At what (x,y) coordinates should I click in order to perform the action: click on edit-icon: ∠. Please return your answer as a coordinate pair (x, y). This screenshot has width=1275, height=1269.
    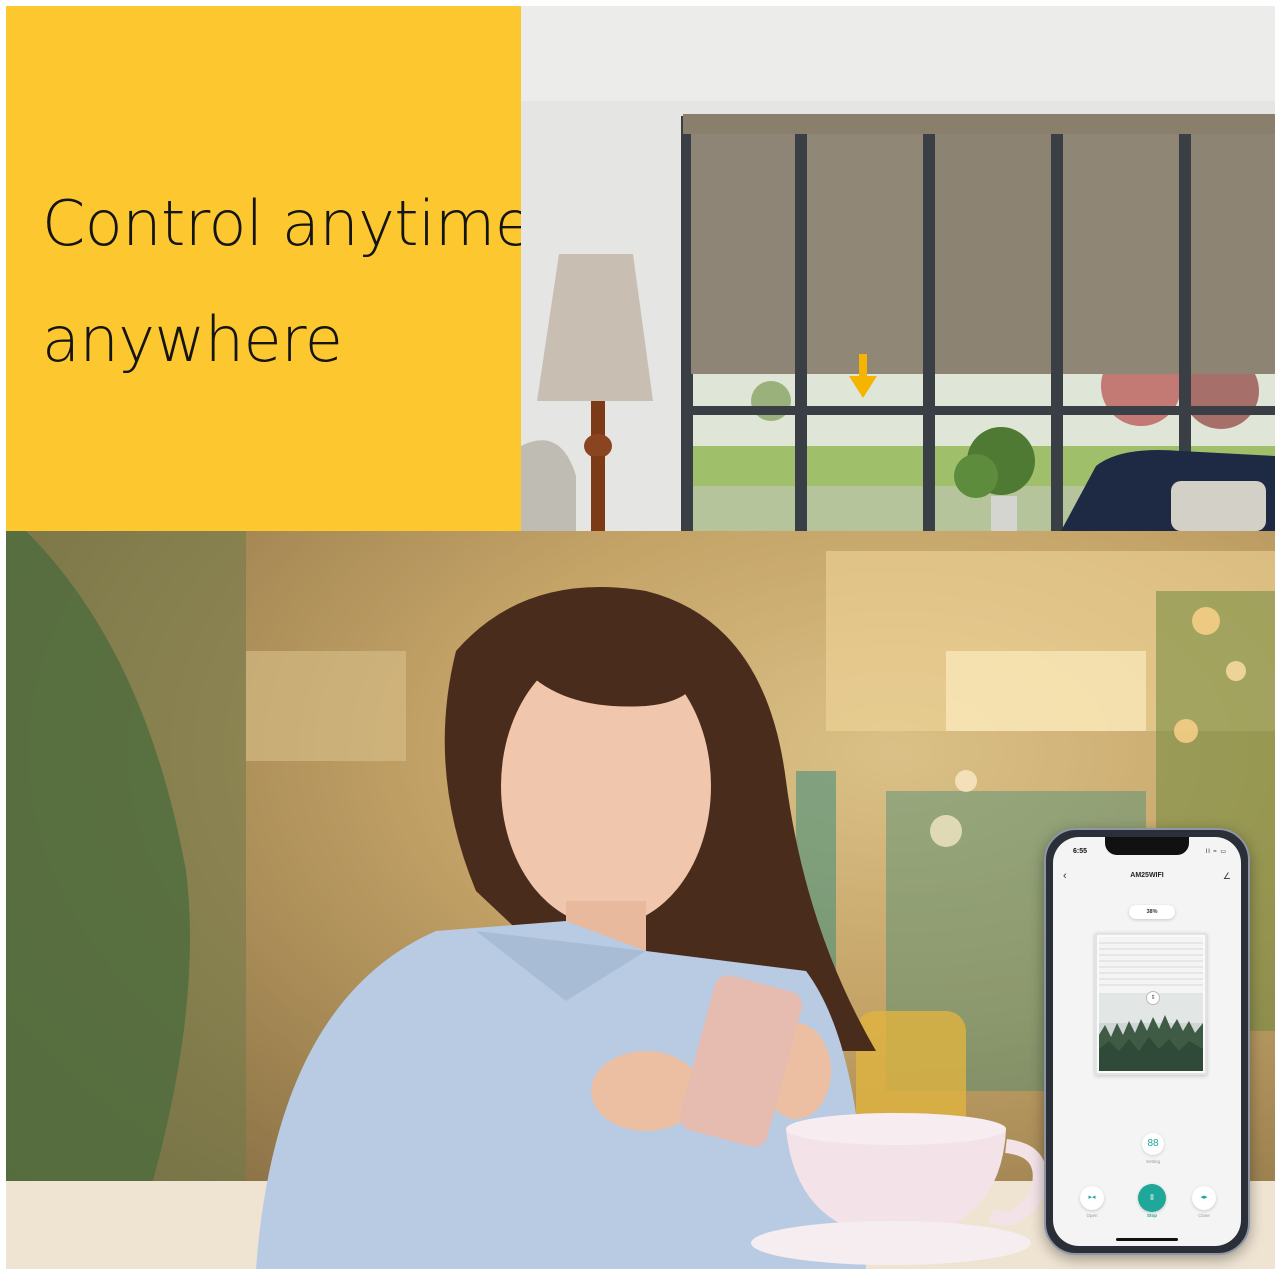
    Looking at the image, I should click on (1227, 876).